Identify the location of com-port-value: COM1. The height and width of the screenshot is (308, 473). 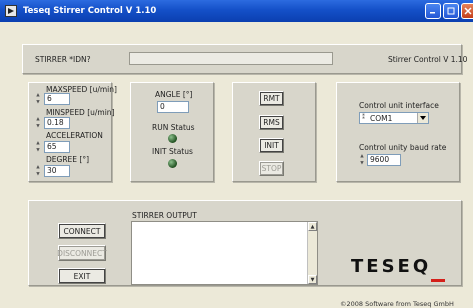
(381, 118).